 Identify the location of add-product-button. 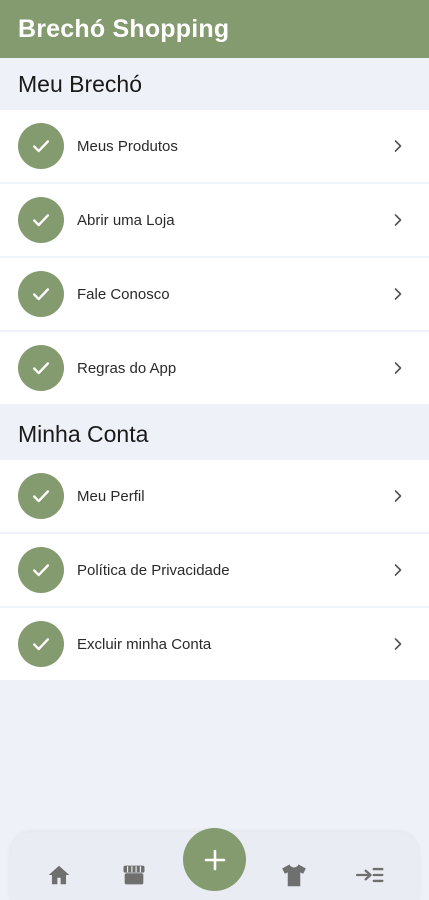
(214, 859).